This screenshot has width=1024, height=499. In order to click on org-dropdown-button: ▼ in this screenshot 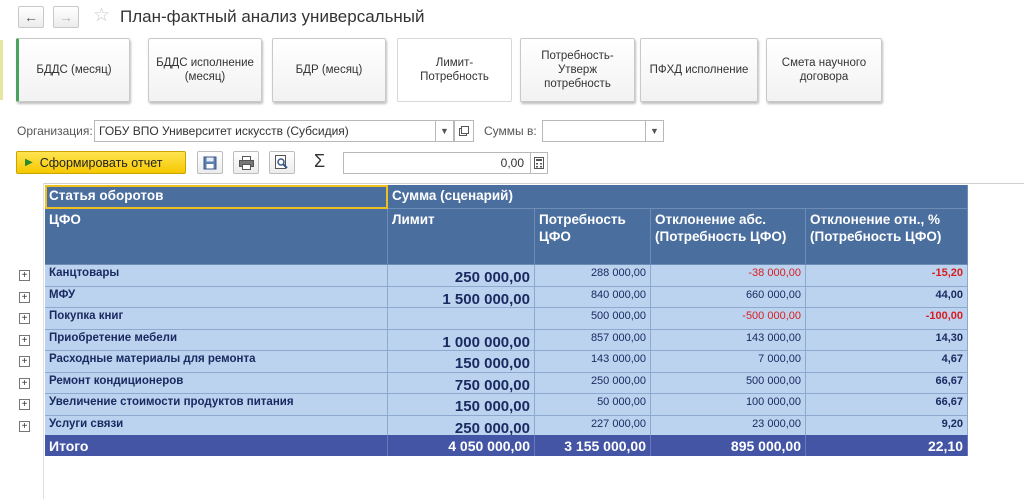, I will do `click(444, 131)`.